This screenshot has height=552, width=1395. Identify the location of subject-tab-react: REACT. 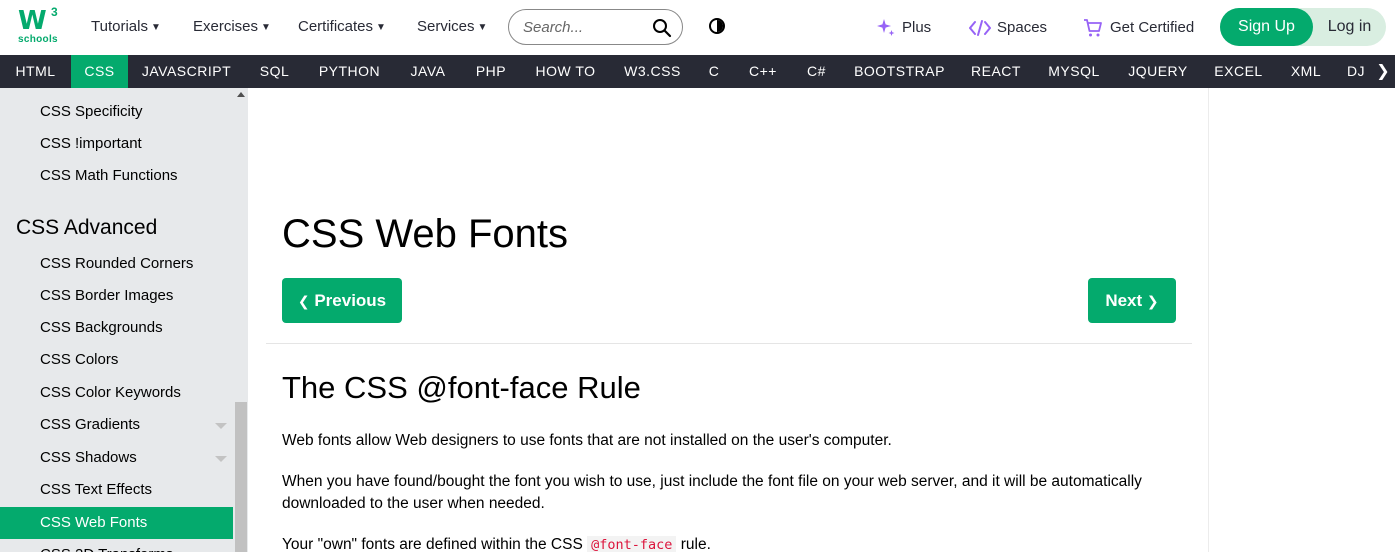
(996, 71).